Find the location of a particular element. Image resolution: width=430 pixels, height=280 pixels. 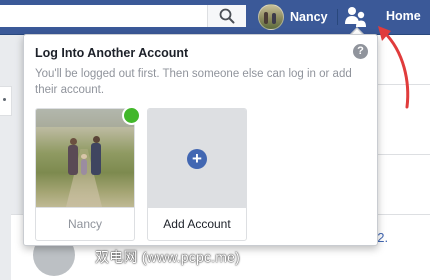

search-icon is located at coordinates (227, 16).